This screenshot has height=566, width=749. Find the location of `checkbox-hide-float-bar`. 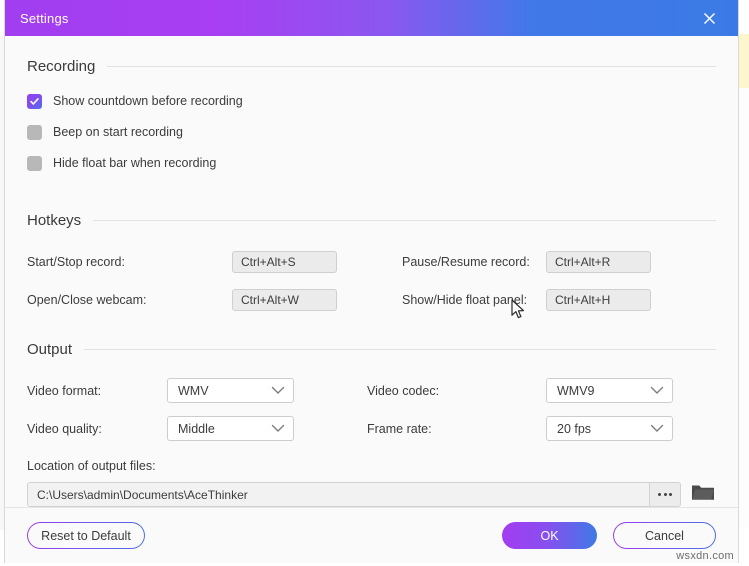

checkbox-hide-float-bar is located at coordinates (34, 163).